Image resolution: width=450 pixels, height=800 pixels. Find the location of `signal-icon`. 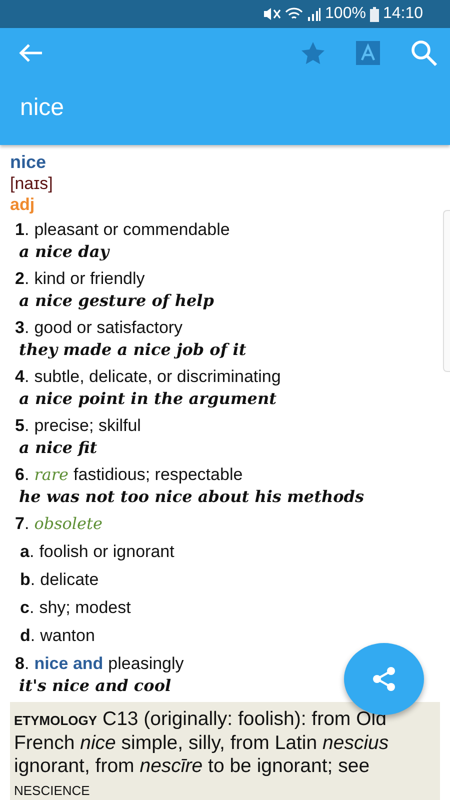

signal-icon is located at coordinates (314, 14).